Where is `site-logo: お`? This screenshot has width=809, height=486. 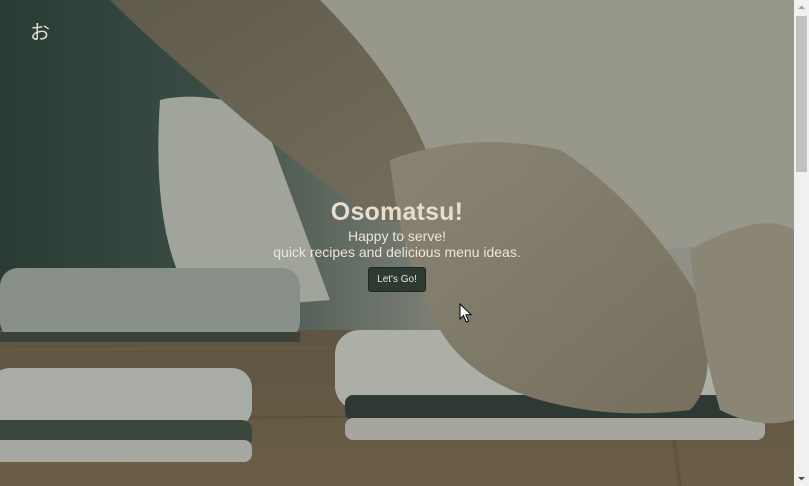 site-logo: お is located at coordinates (40, 30).